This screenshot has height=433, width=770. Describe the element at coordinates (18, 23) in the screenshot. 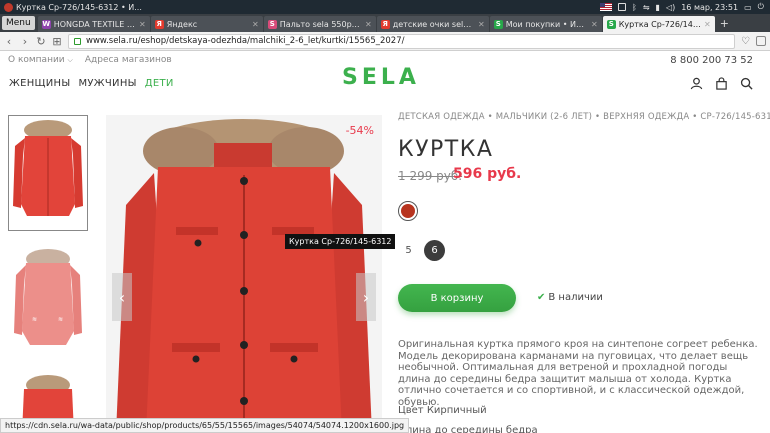

I see `browser-menu-button: Menu` at that location.